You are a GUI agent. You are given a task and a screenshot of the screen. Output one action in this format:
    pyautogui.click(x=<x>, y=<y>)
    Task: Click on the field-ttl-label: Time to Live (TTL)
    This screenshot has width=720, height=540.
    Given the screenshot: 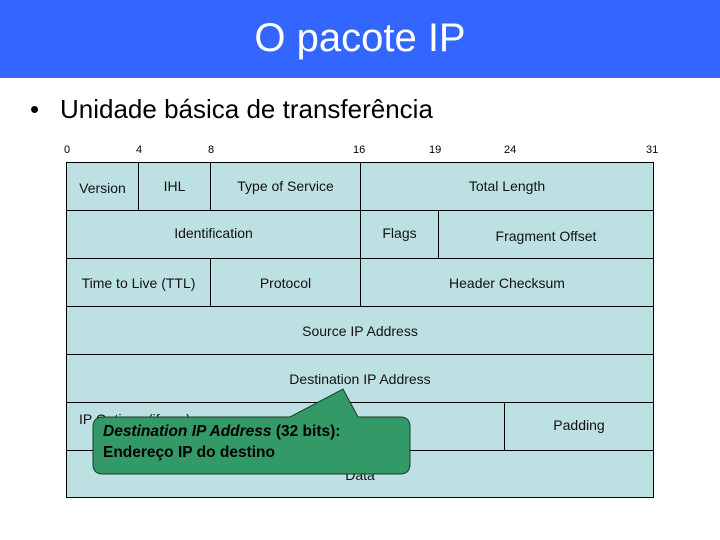 What is the action you would take?
    pyautogui.click(x=138, y=282)
    